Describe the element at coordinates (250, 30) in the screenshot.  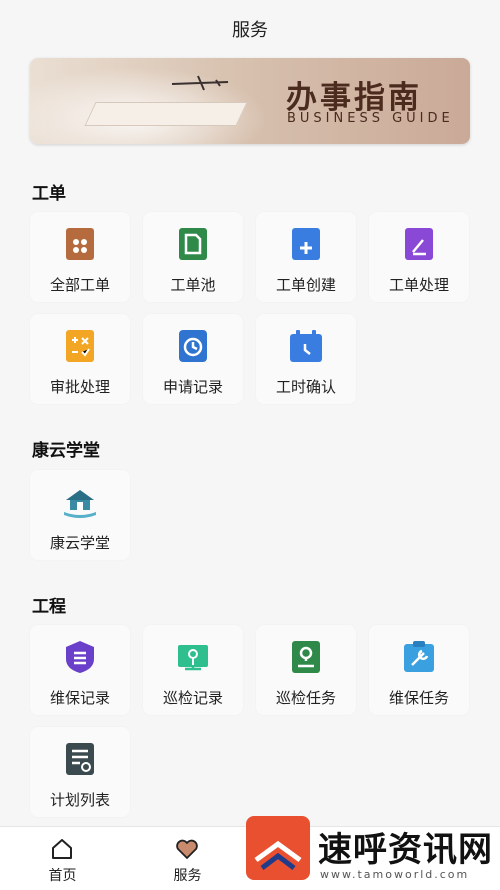
I see `page-title: 服务` at that location.